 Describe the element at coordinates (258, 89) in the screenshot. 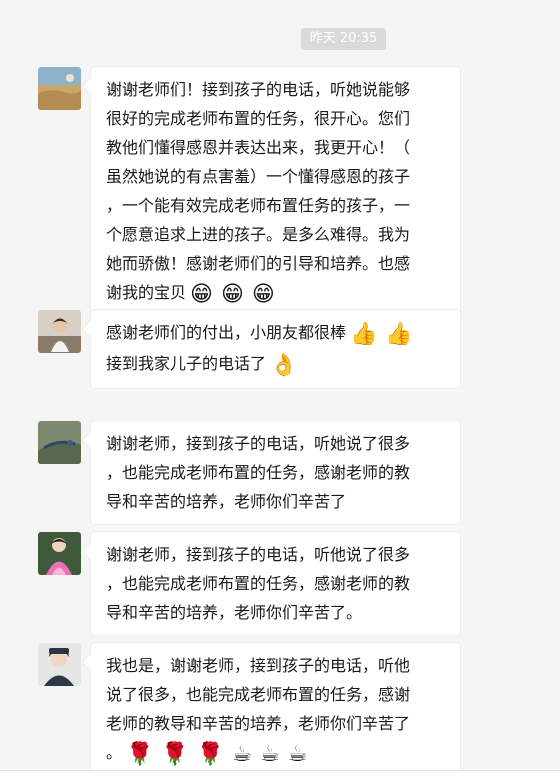

I see `message-line: 谢谢老师们！接到孩子的电话，听她说能够` at that location.